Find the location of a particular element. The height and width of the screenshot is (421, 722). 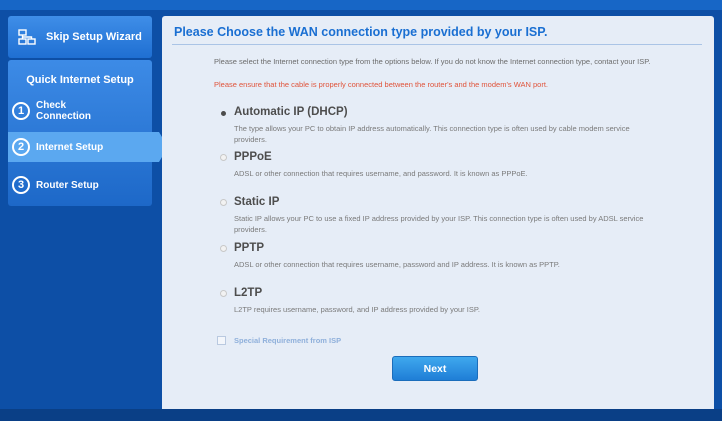

nav-step-label-line1: Check is located at coordinates (51, 105).